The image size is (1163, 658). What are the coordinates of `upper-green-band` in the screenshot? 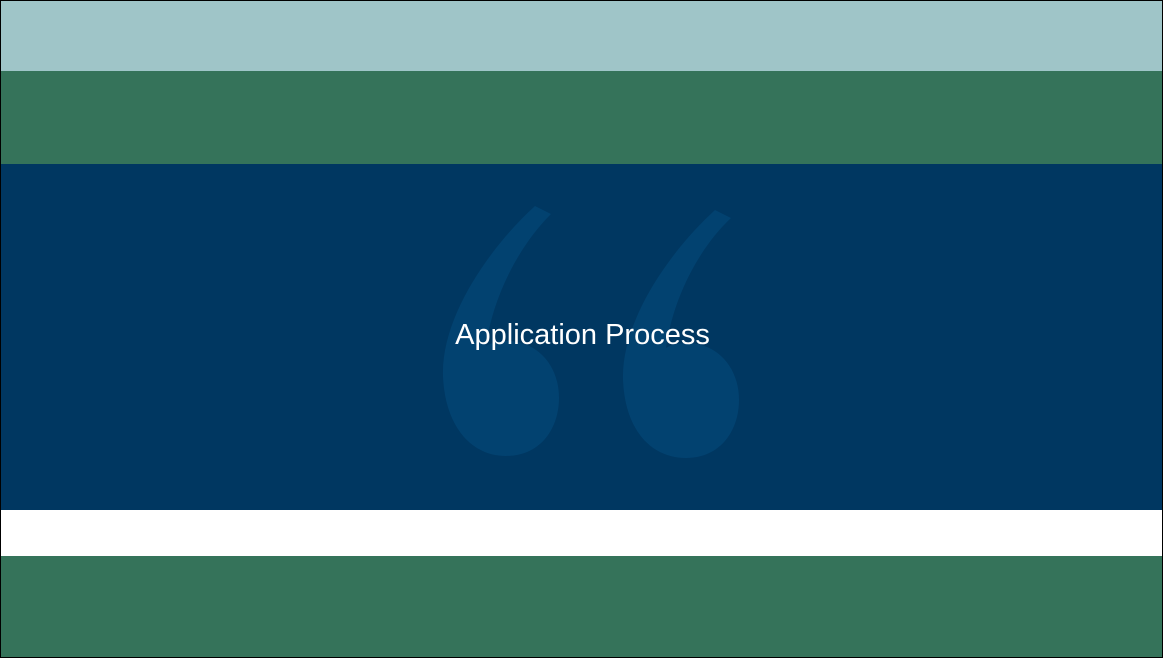 It's located at (581, 117).